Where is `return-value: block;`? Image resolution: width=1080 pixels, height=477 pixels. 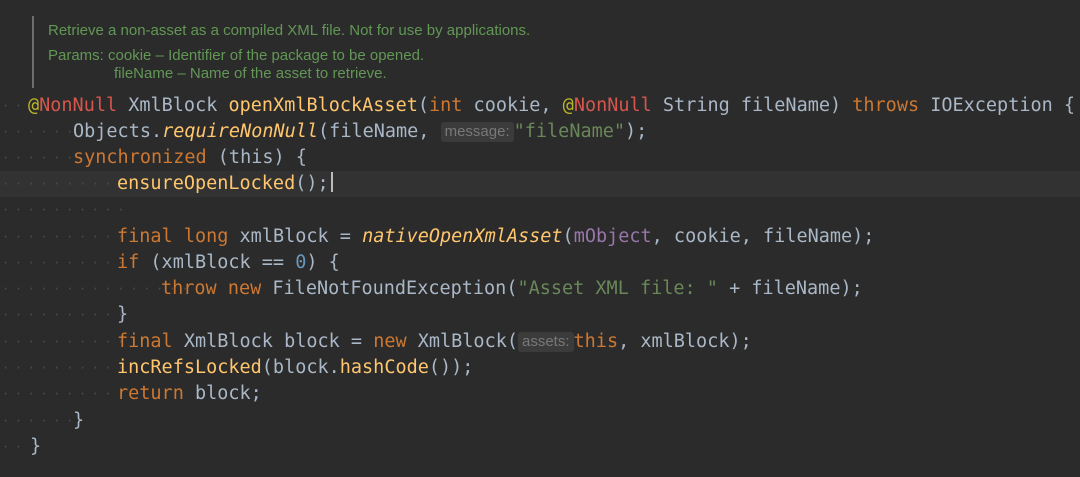
return-value: block; is located at coordinates (222, 393).